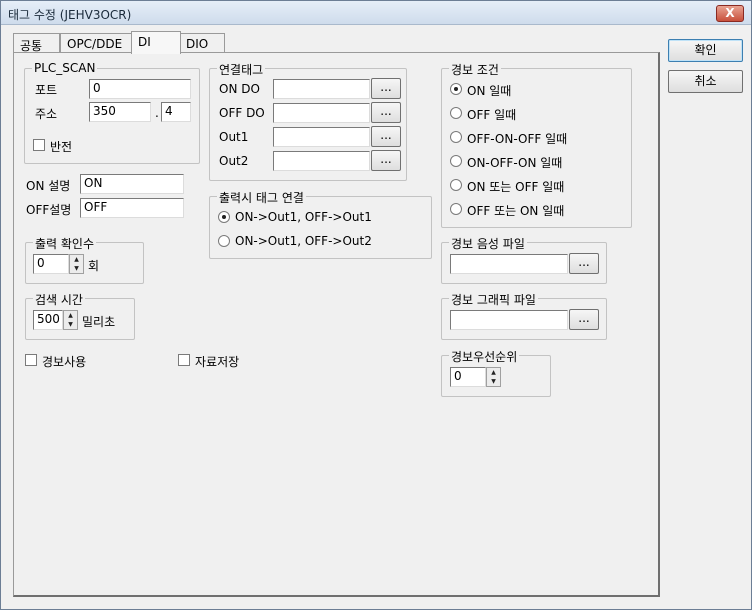  What do you see at coordinates (49, 210) in the screenshot?
I see `off-desc-label: OFF설명` at bounding box center [49, 210].